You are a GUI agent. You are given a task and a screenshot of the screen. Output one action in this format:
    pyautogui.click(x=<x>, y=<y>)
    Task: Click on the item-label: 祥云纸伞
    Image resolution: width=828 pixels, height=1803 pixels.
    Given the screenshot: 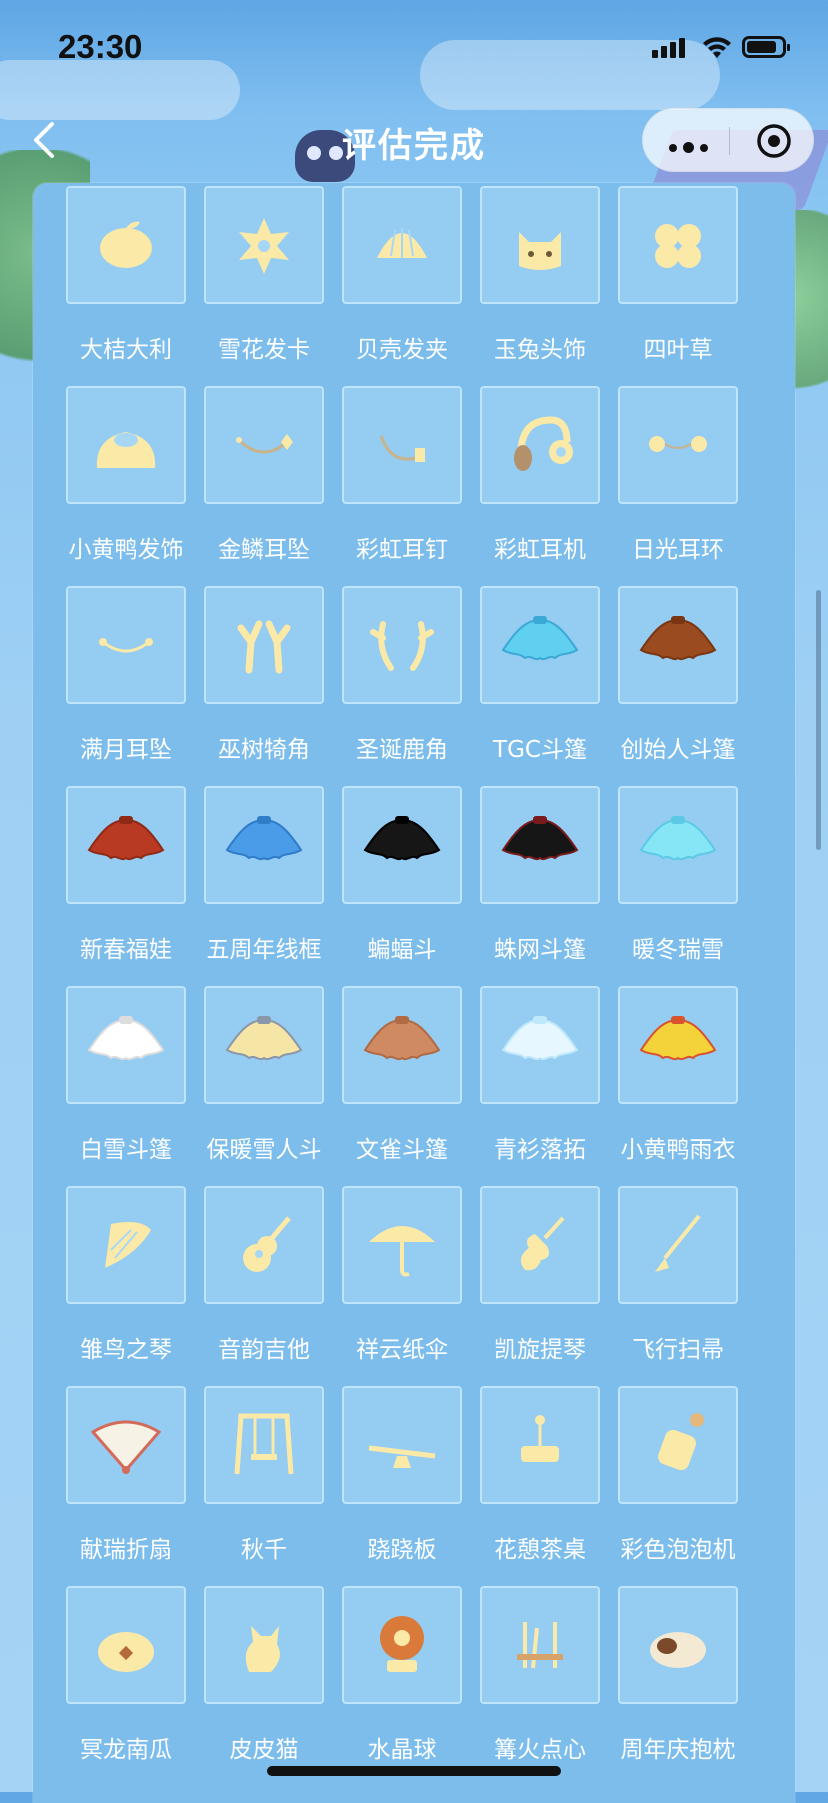 What is the action you would take?
    pyautogui.click(x=402, y=1350)
    